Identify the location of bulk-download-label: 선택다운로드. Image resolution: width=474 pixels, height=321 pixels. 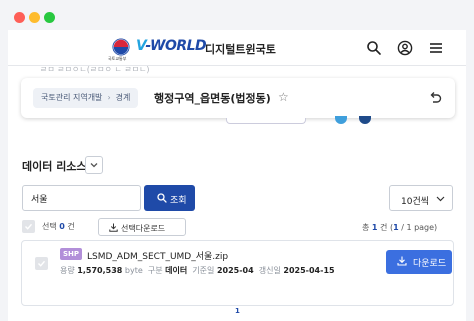
(143, 228).